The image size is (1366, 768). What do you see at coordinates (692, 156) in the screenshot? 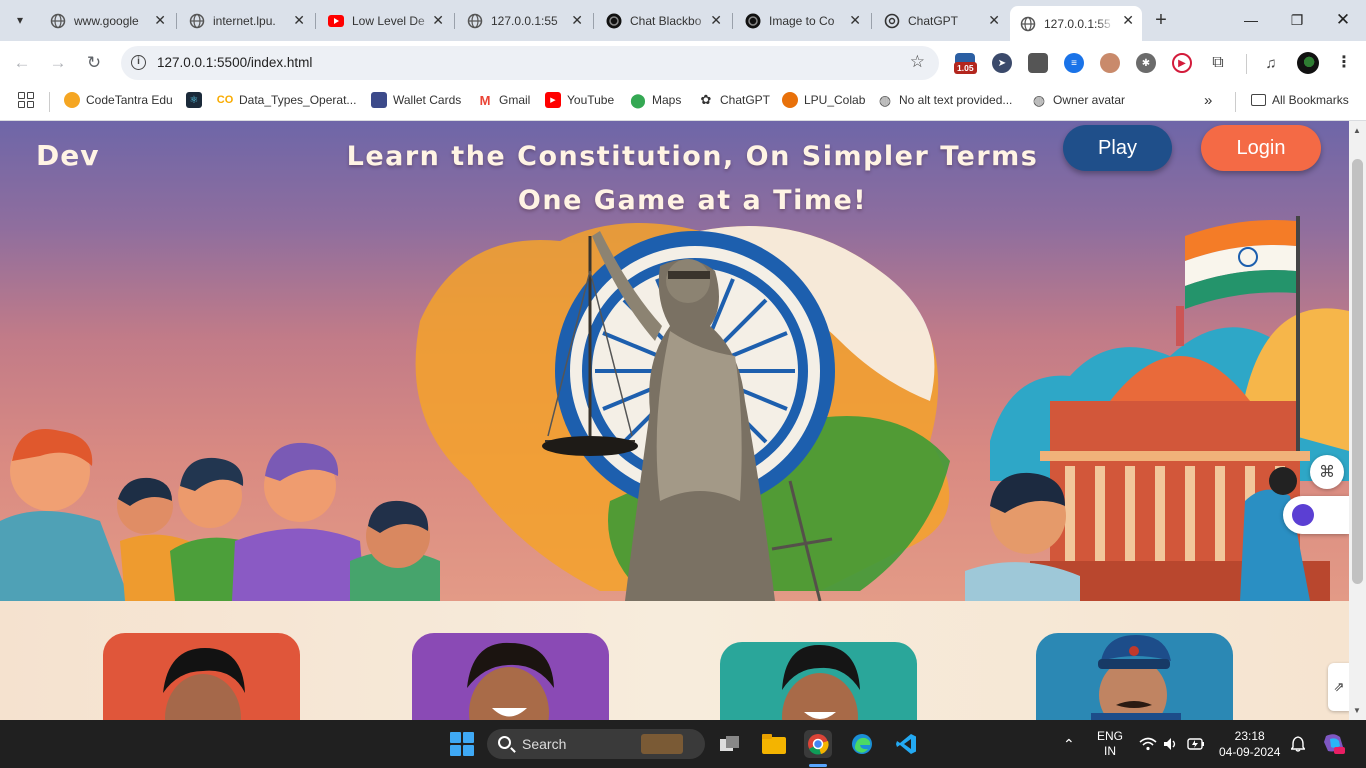
I see `tagline-line-1: Learn the Constitution, On Simpler Terms` at bounding box center [692, 156].